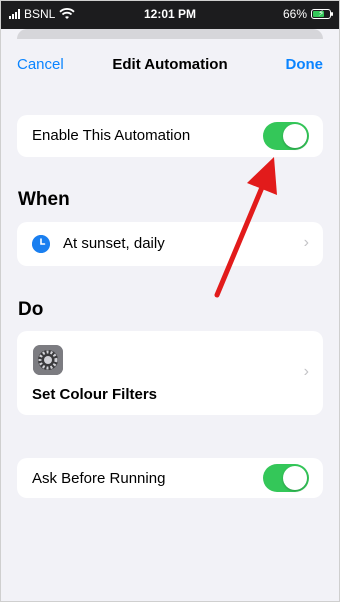  What do you see at coordinates (48, 360) in the screenshot?
I see `settings-gear-icon` at bounding box center [48, 360].